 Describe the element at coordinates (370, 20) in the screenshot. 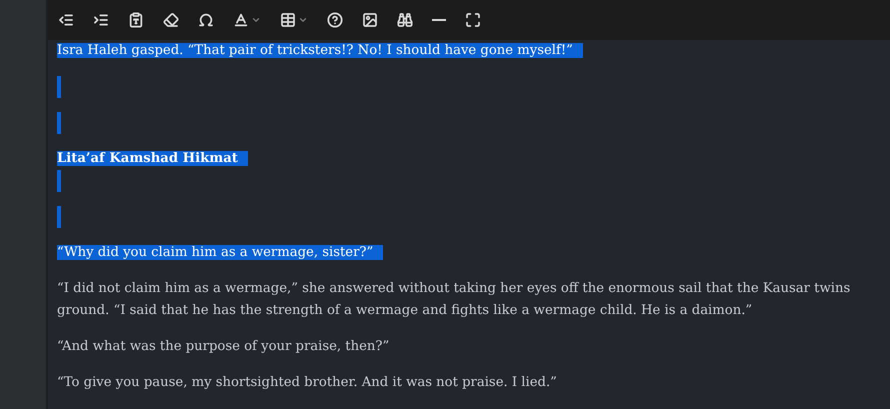

I see `image-icon` at that location.